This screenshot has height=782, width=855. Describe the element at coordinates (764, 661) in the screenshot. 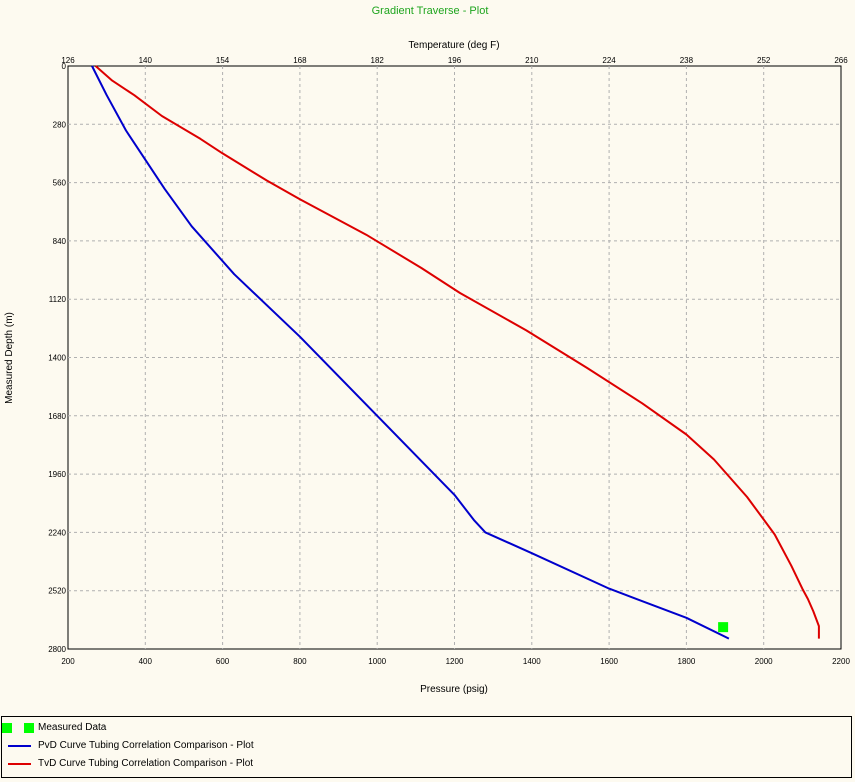

I see `x-bottom-tick-label: 2000` at that location.